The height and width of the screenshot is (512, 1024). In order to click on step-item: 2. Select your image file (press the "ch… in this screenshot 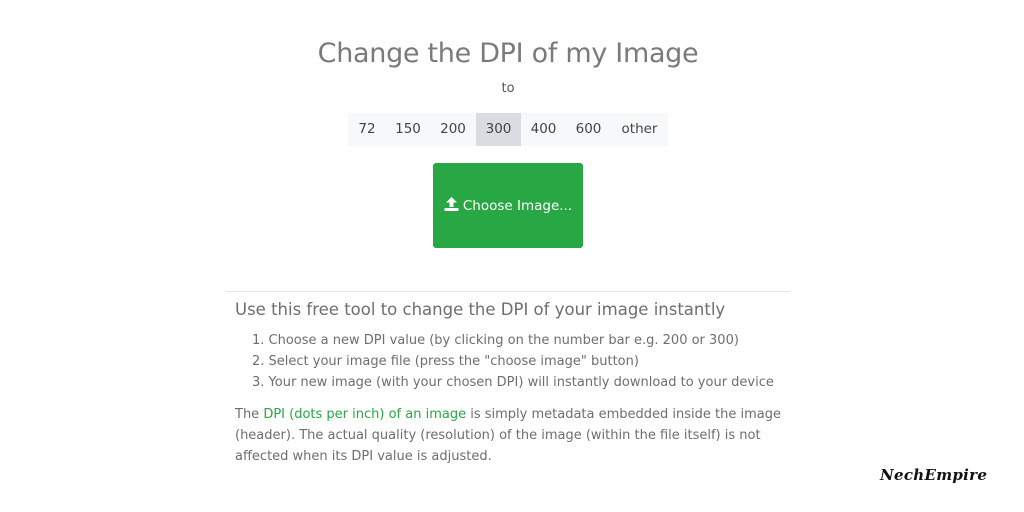, I will do `click(445, 361)`.